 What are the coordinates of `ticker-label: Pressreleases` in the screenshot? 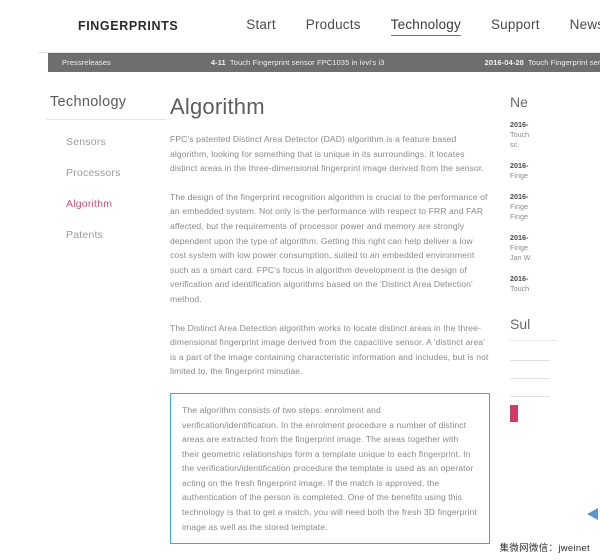 It's located at (86, 62).